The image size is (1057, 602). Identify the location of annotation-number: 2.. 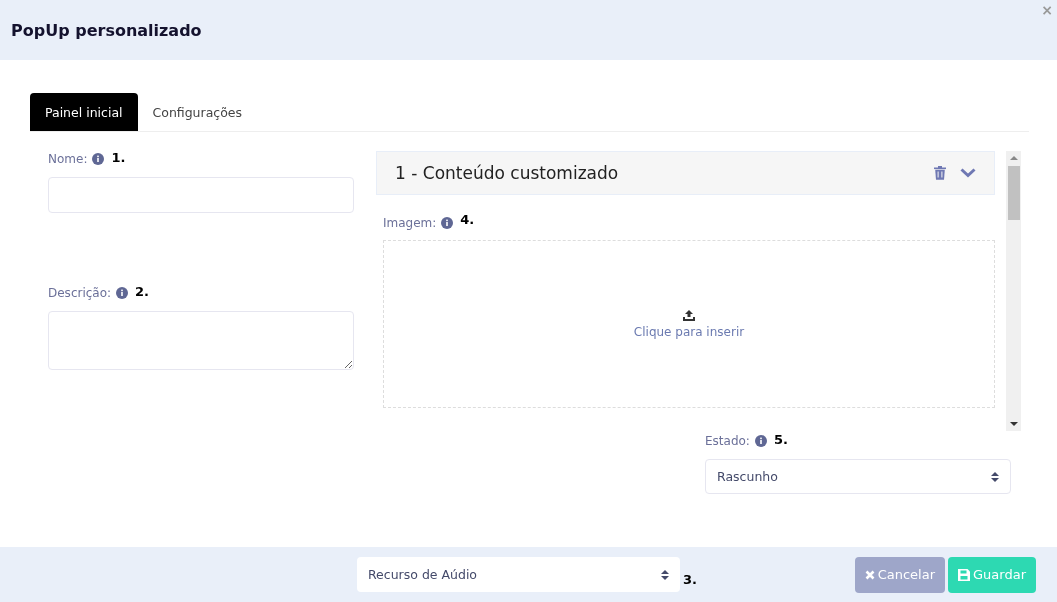
(142, 291).